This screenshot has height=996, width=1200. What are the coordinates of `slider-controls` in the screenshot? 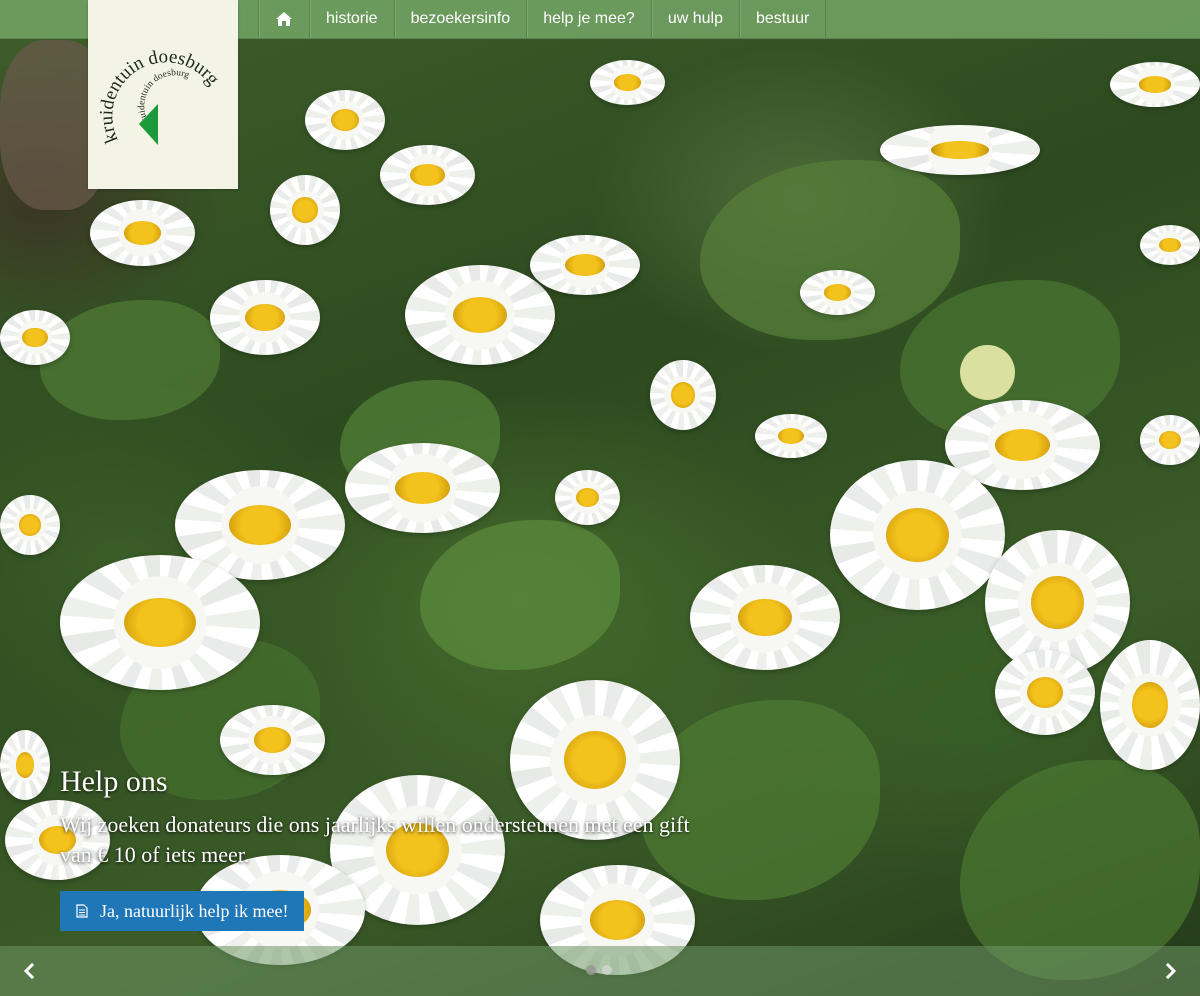 It's located at (600, 971).